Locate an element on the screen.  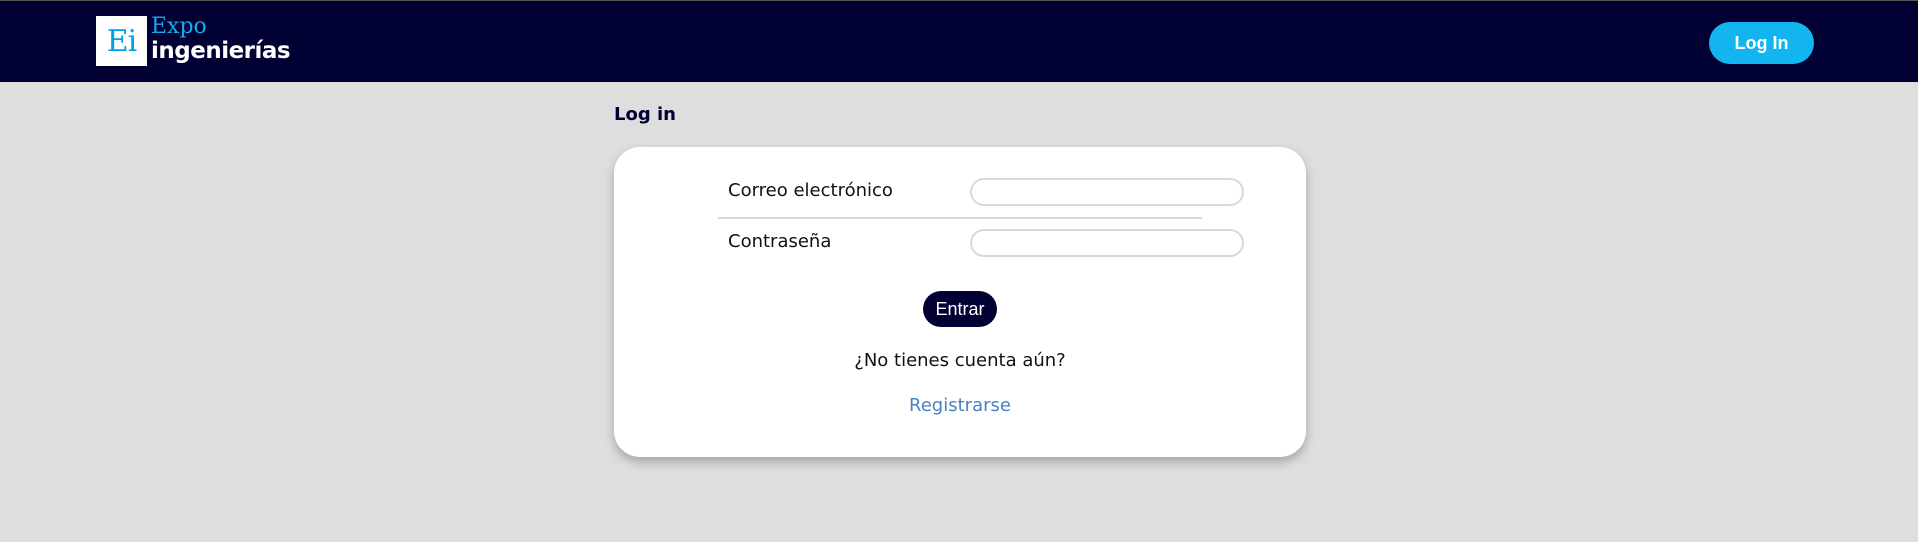
form-divider is located at coordinates (960, 218).